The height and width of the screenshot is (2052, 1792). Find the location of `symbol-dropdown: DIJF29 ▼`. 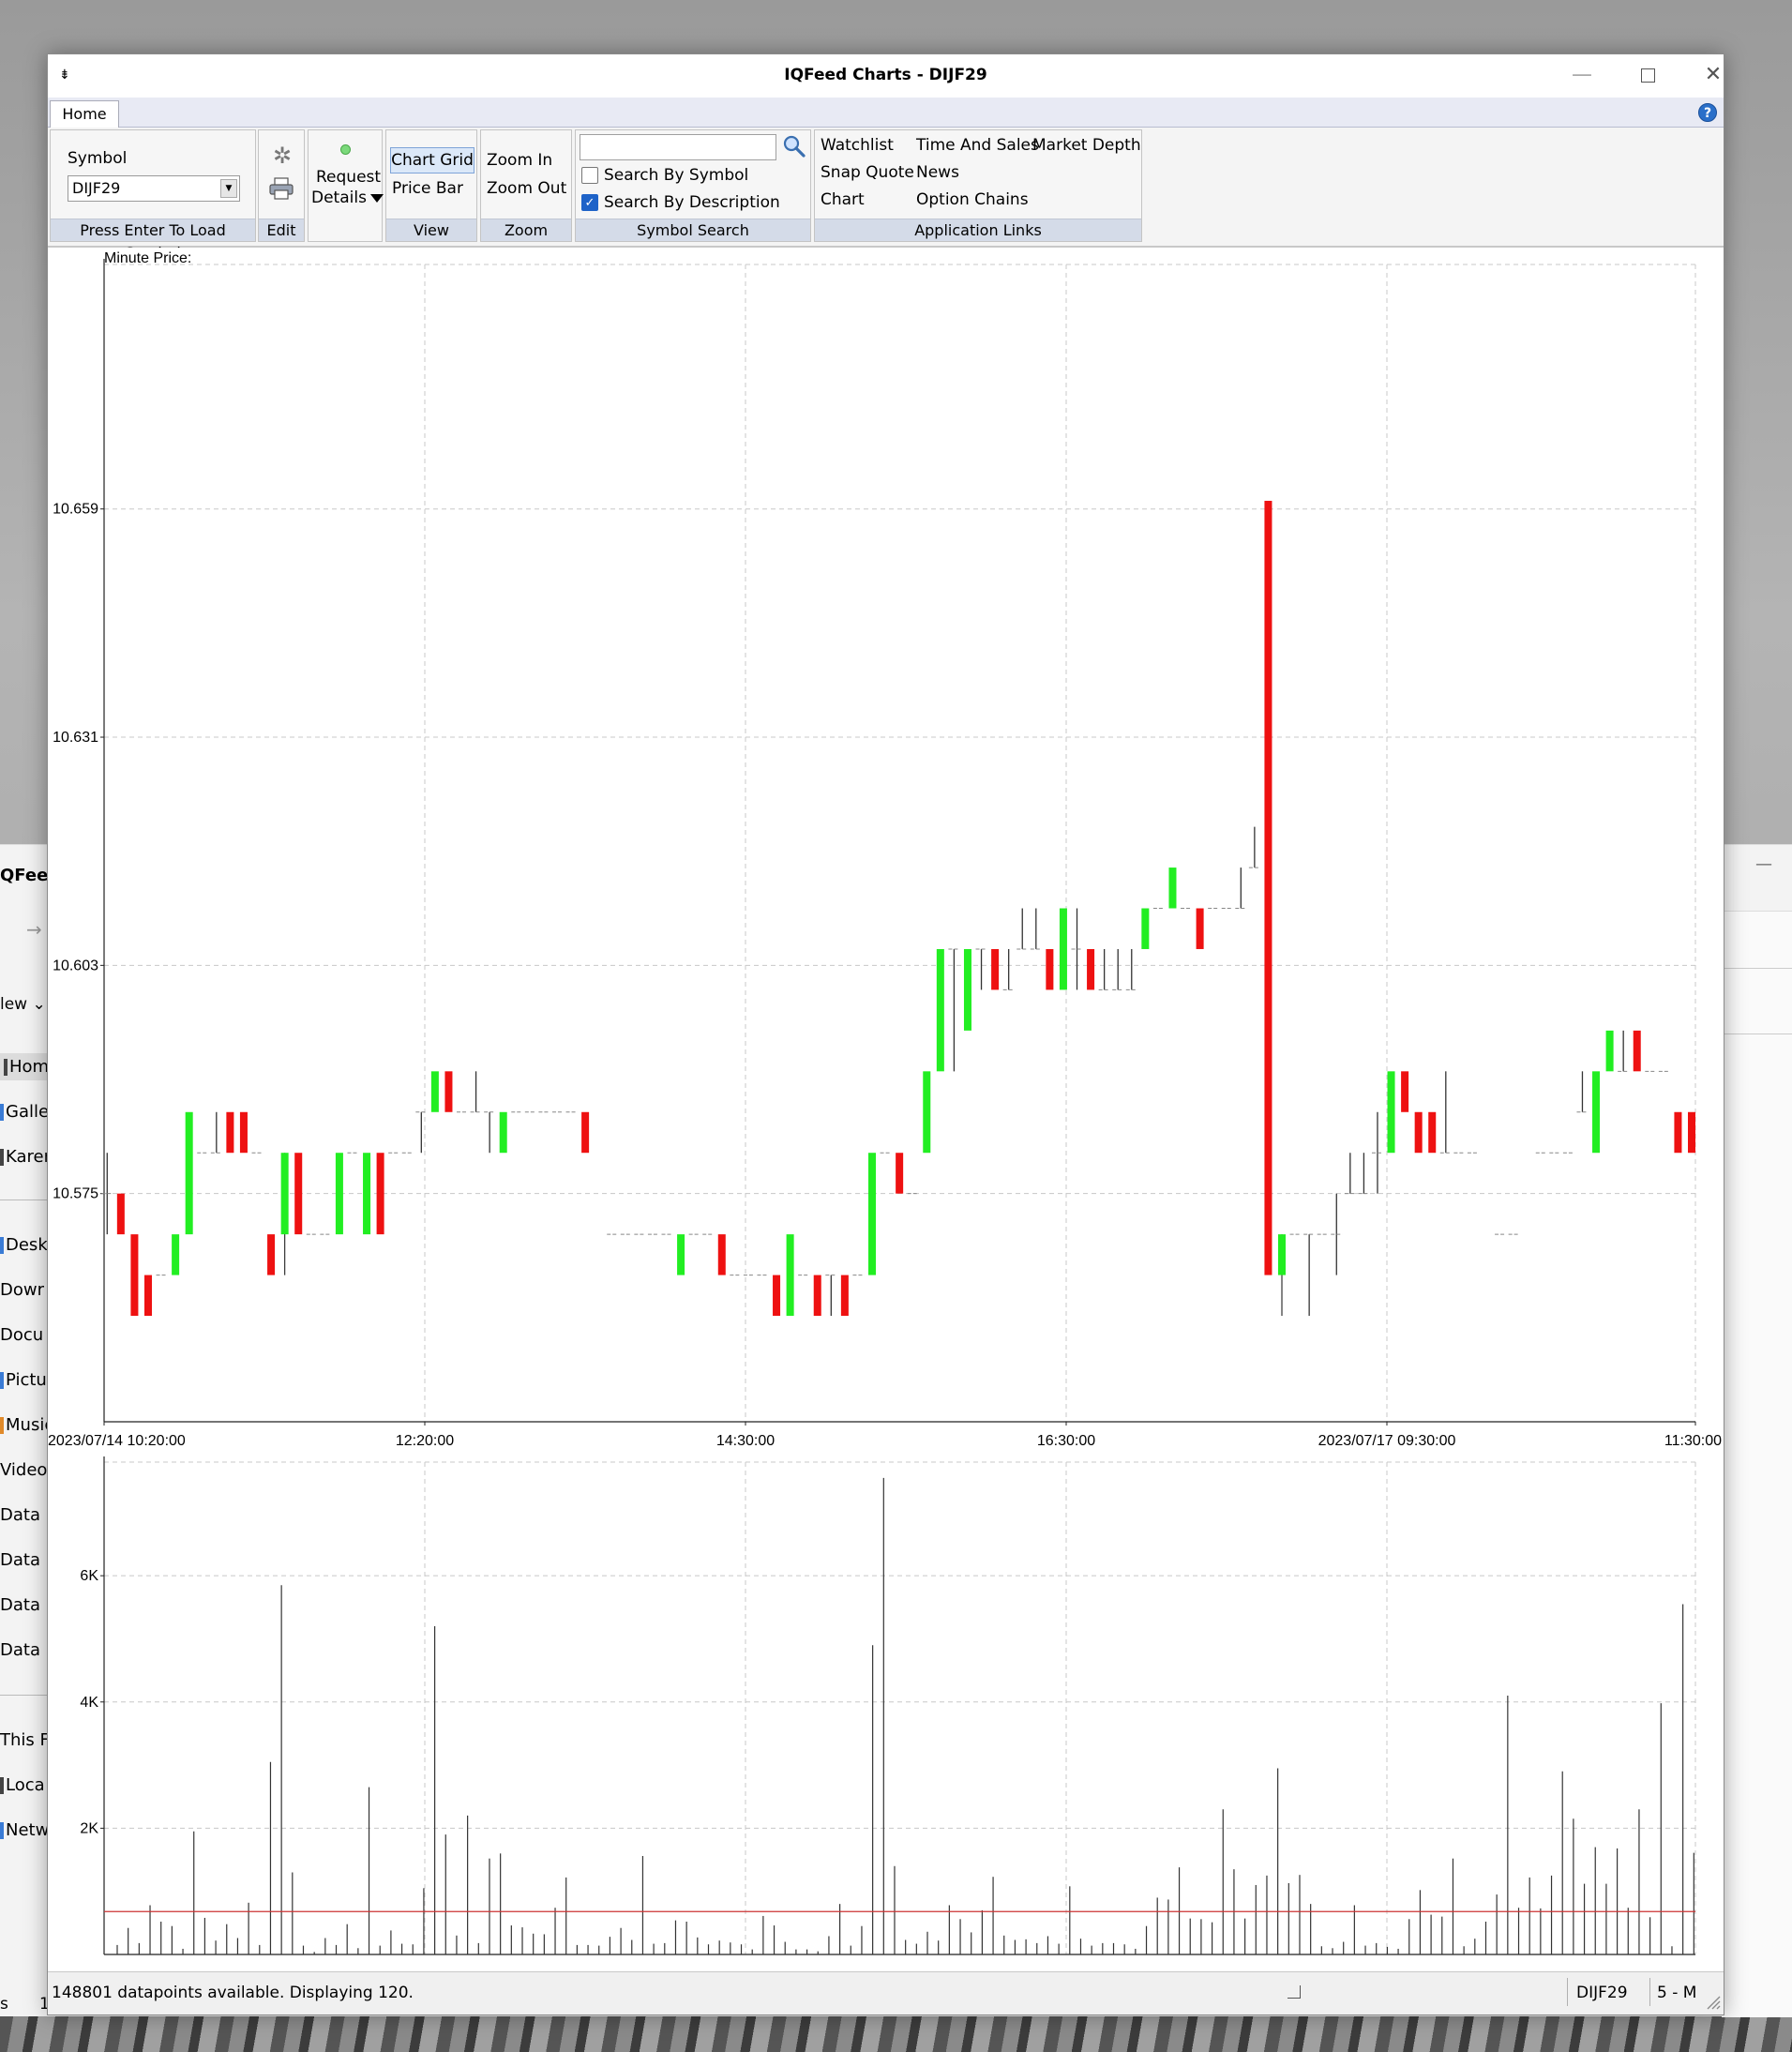

symbol-dropdown: DIJF29 ▼ is located at coordinates (154, 188).